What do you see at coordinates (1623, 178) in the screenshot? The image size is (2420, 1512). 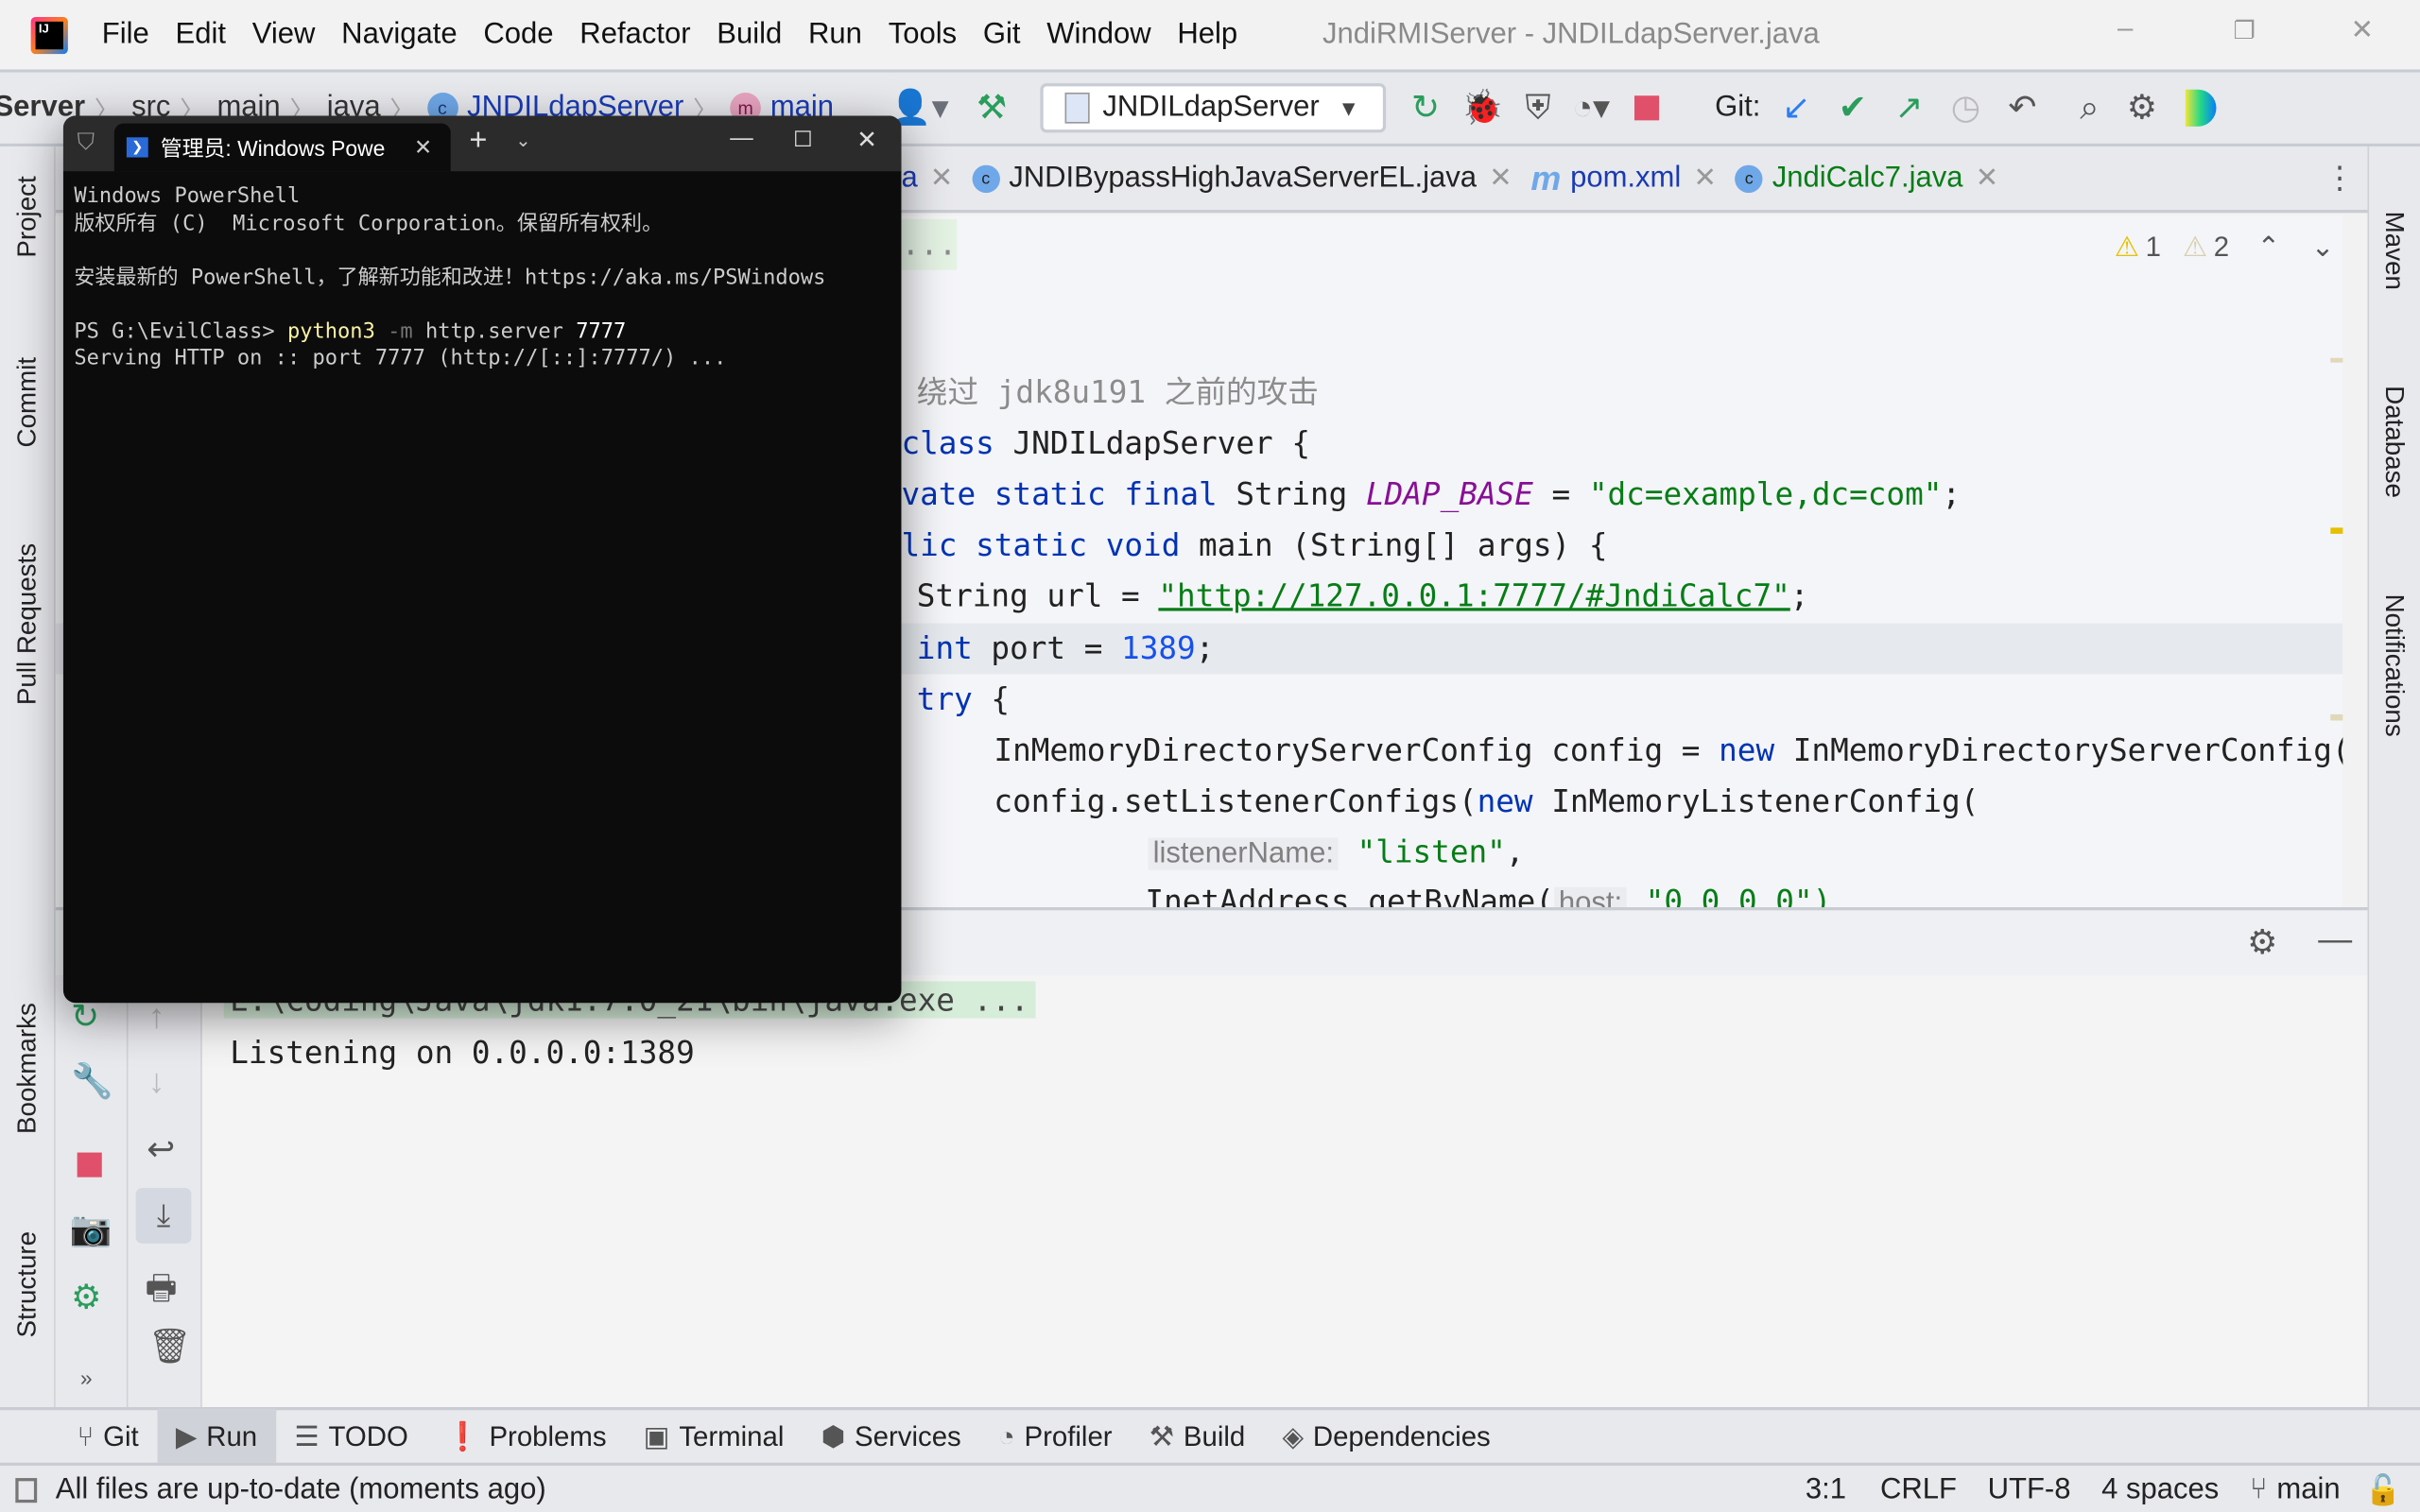 I see `tab-pom: m pom.xml ✕` at bounding box center [1623, 178].